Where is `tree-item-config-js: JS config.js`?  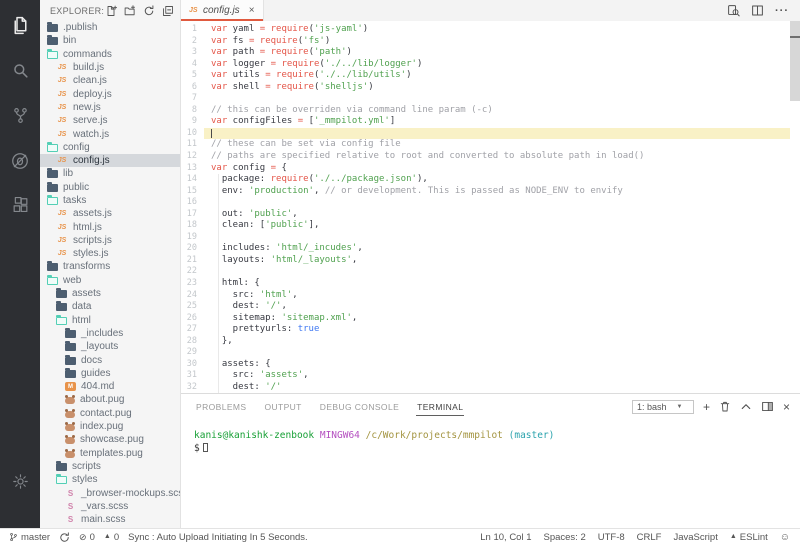
tree-item-config-js: JS config.js is located at coordinates (110, 160).